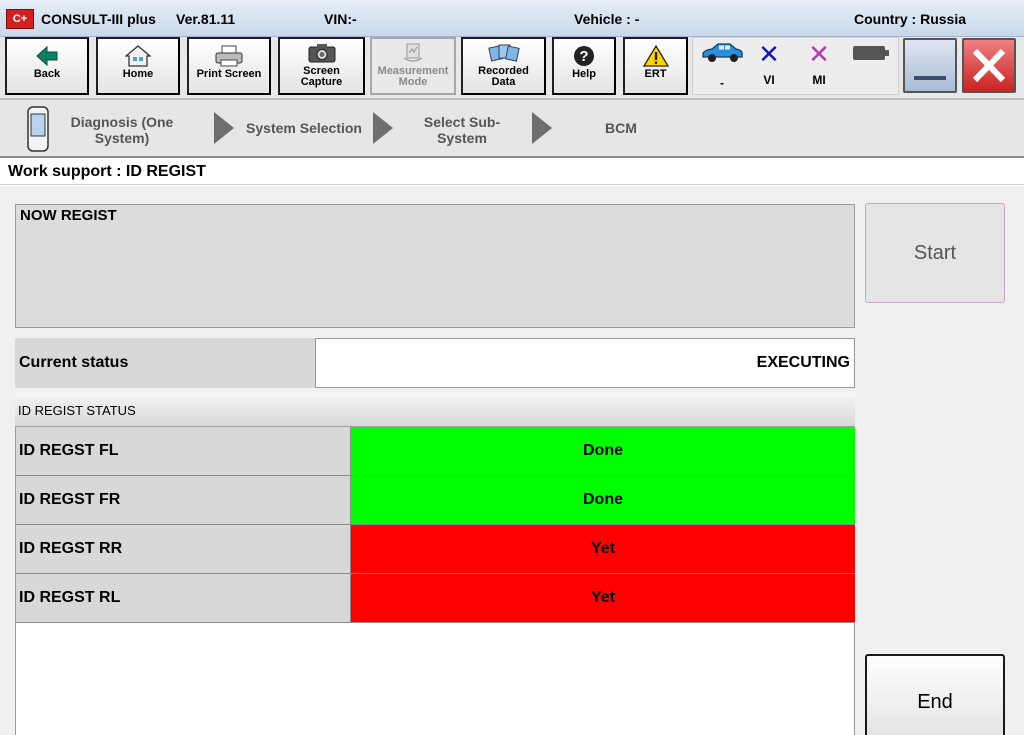 The width and height of the screenshot is (1024, 735). I want to click on print-screen-label: Print Screen, so click(229, 74).